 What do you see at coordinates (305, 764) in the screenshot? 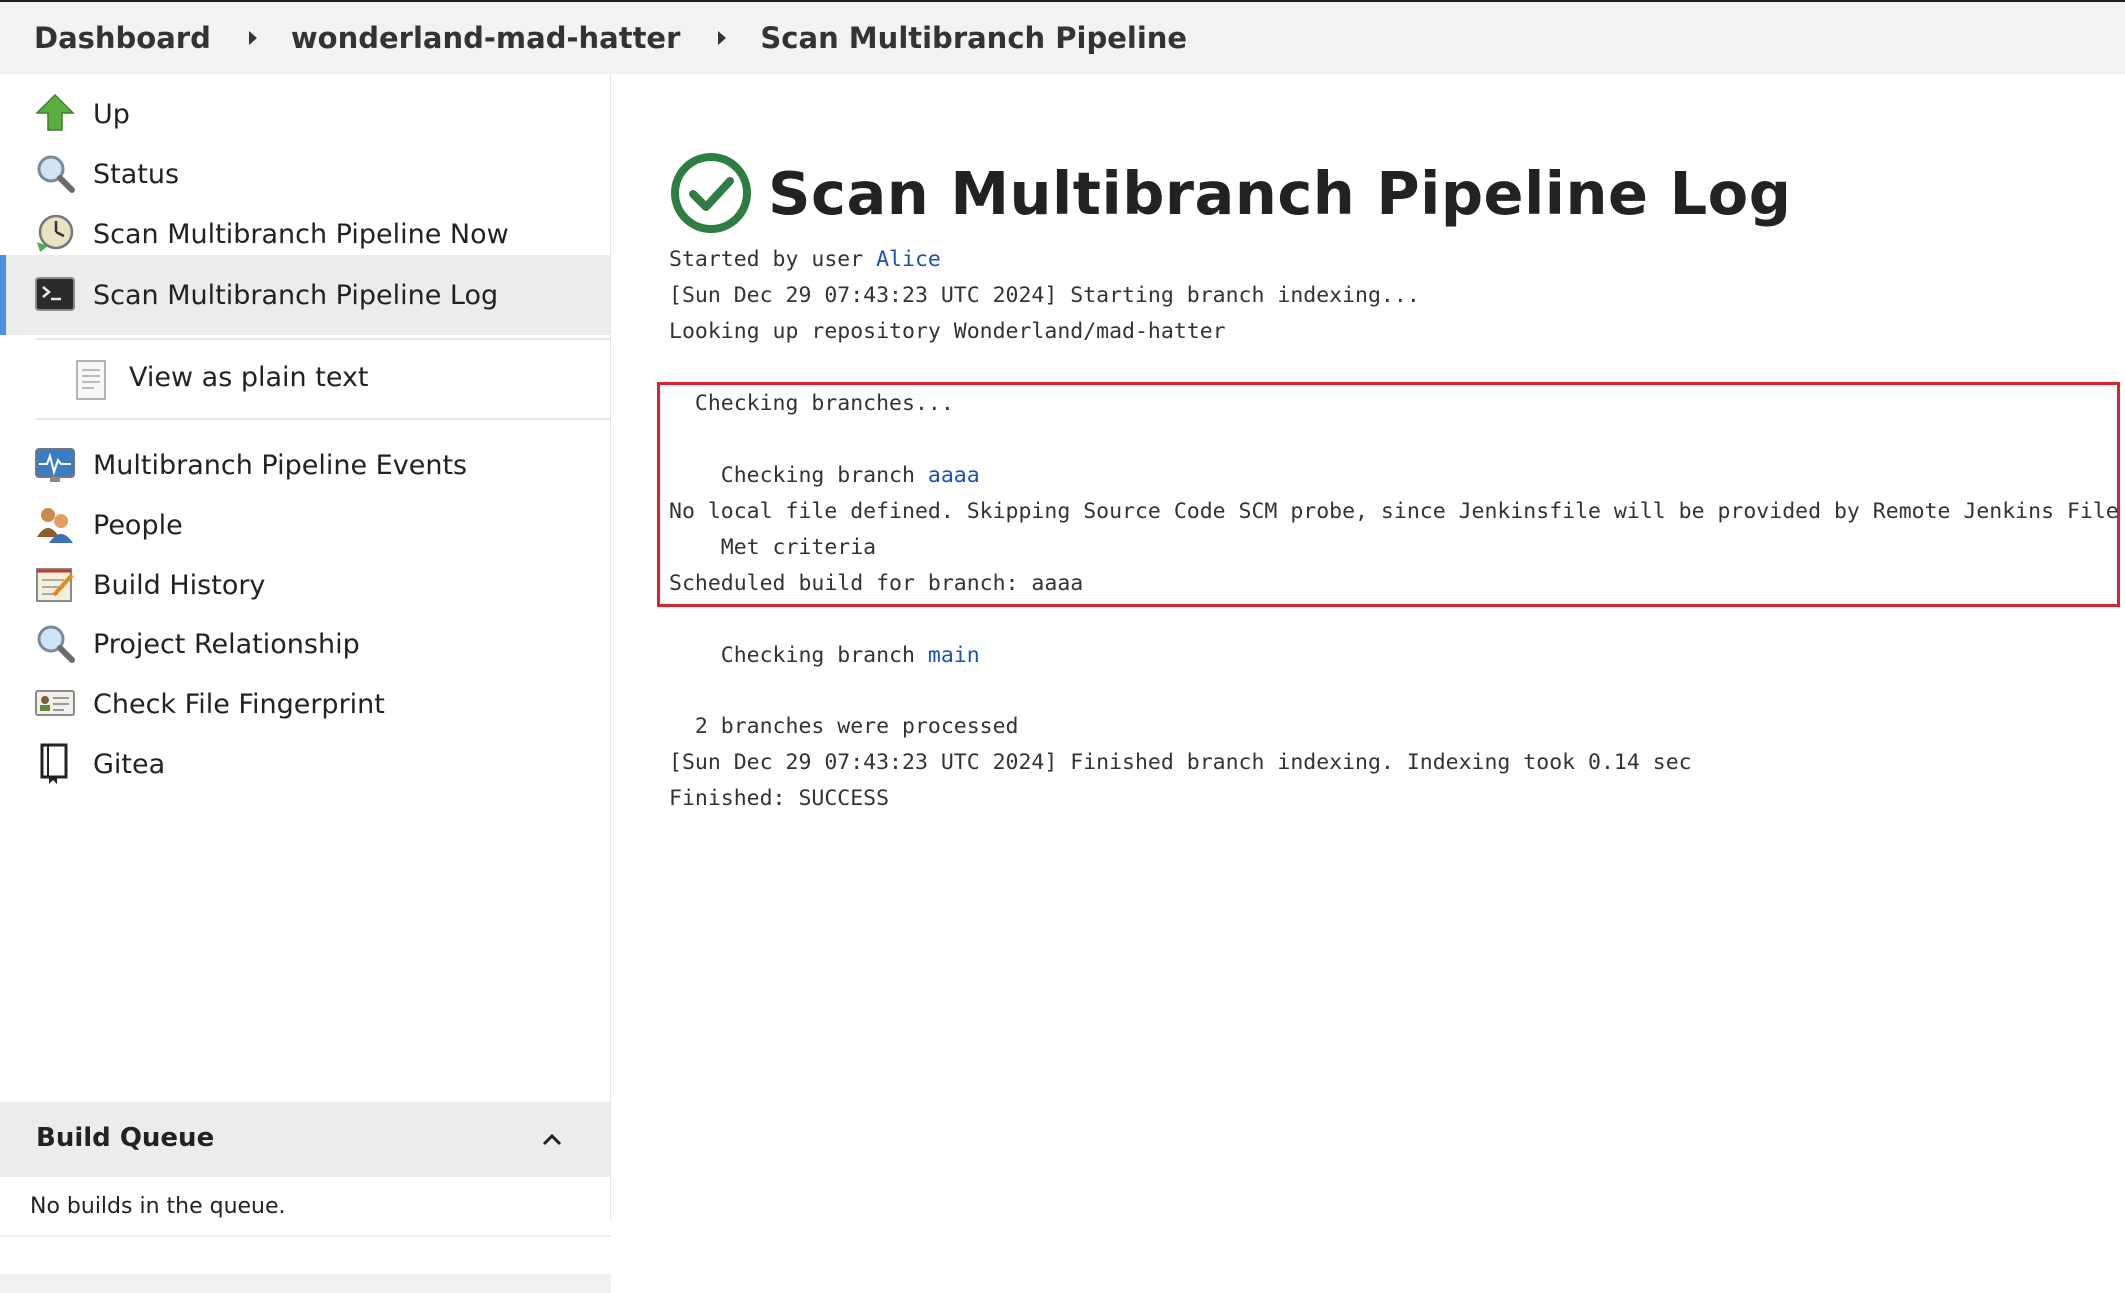
I see `sidebar-item-gitea: Gitea` at bounding box center [305, 764].